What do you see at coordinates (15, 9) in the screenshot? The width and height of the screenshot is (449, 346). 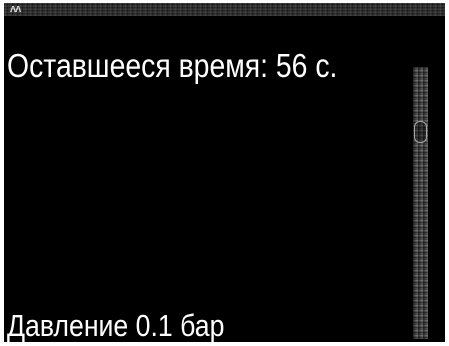 I see `status-indicator-icon: ᴧᴧ` at bounding box center [15, 9].